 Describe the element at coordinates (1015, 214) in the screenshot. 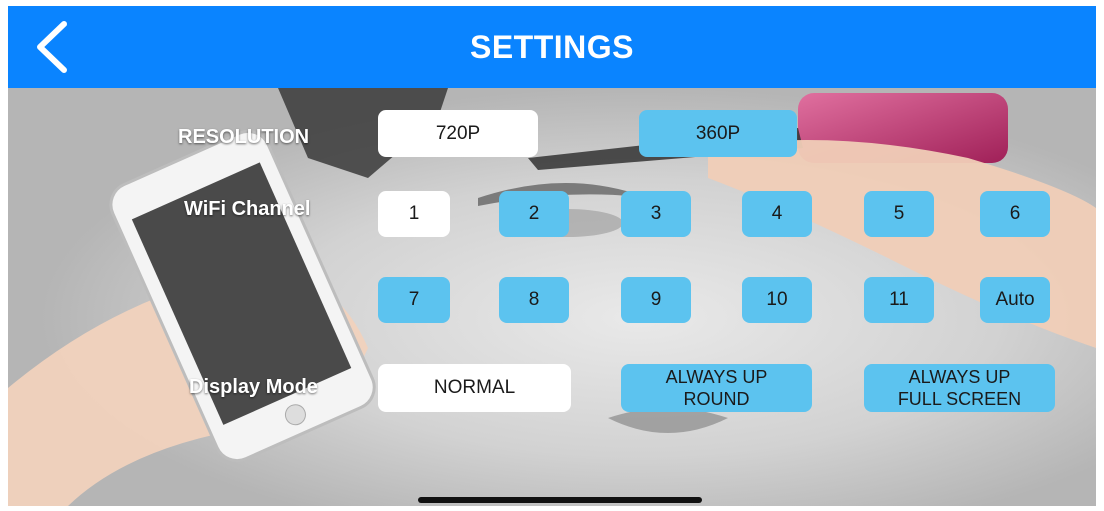

I see `wifi-channel-6-button: 6` at that location.